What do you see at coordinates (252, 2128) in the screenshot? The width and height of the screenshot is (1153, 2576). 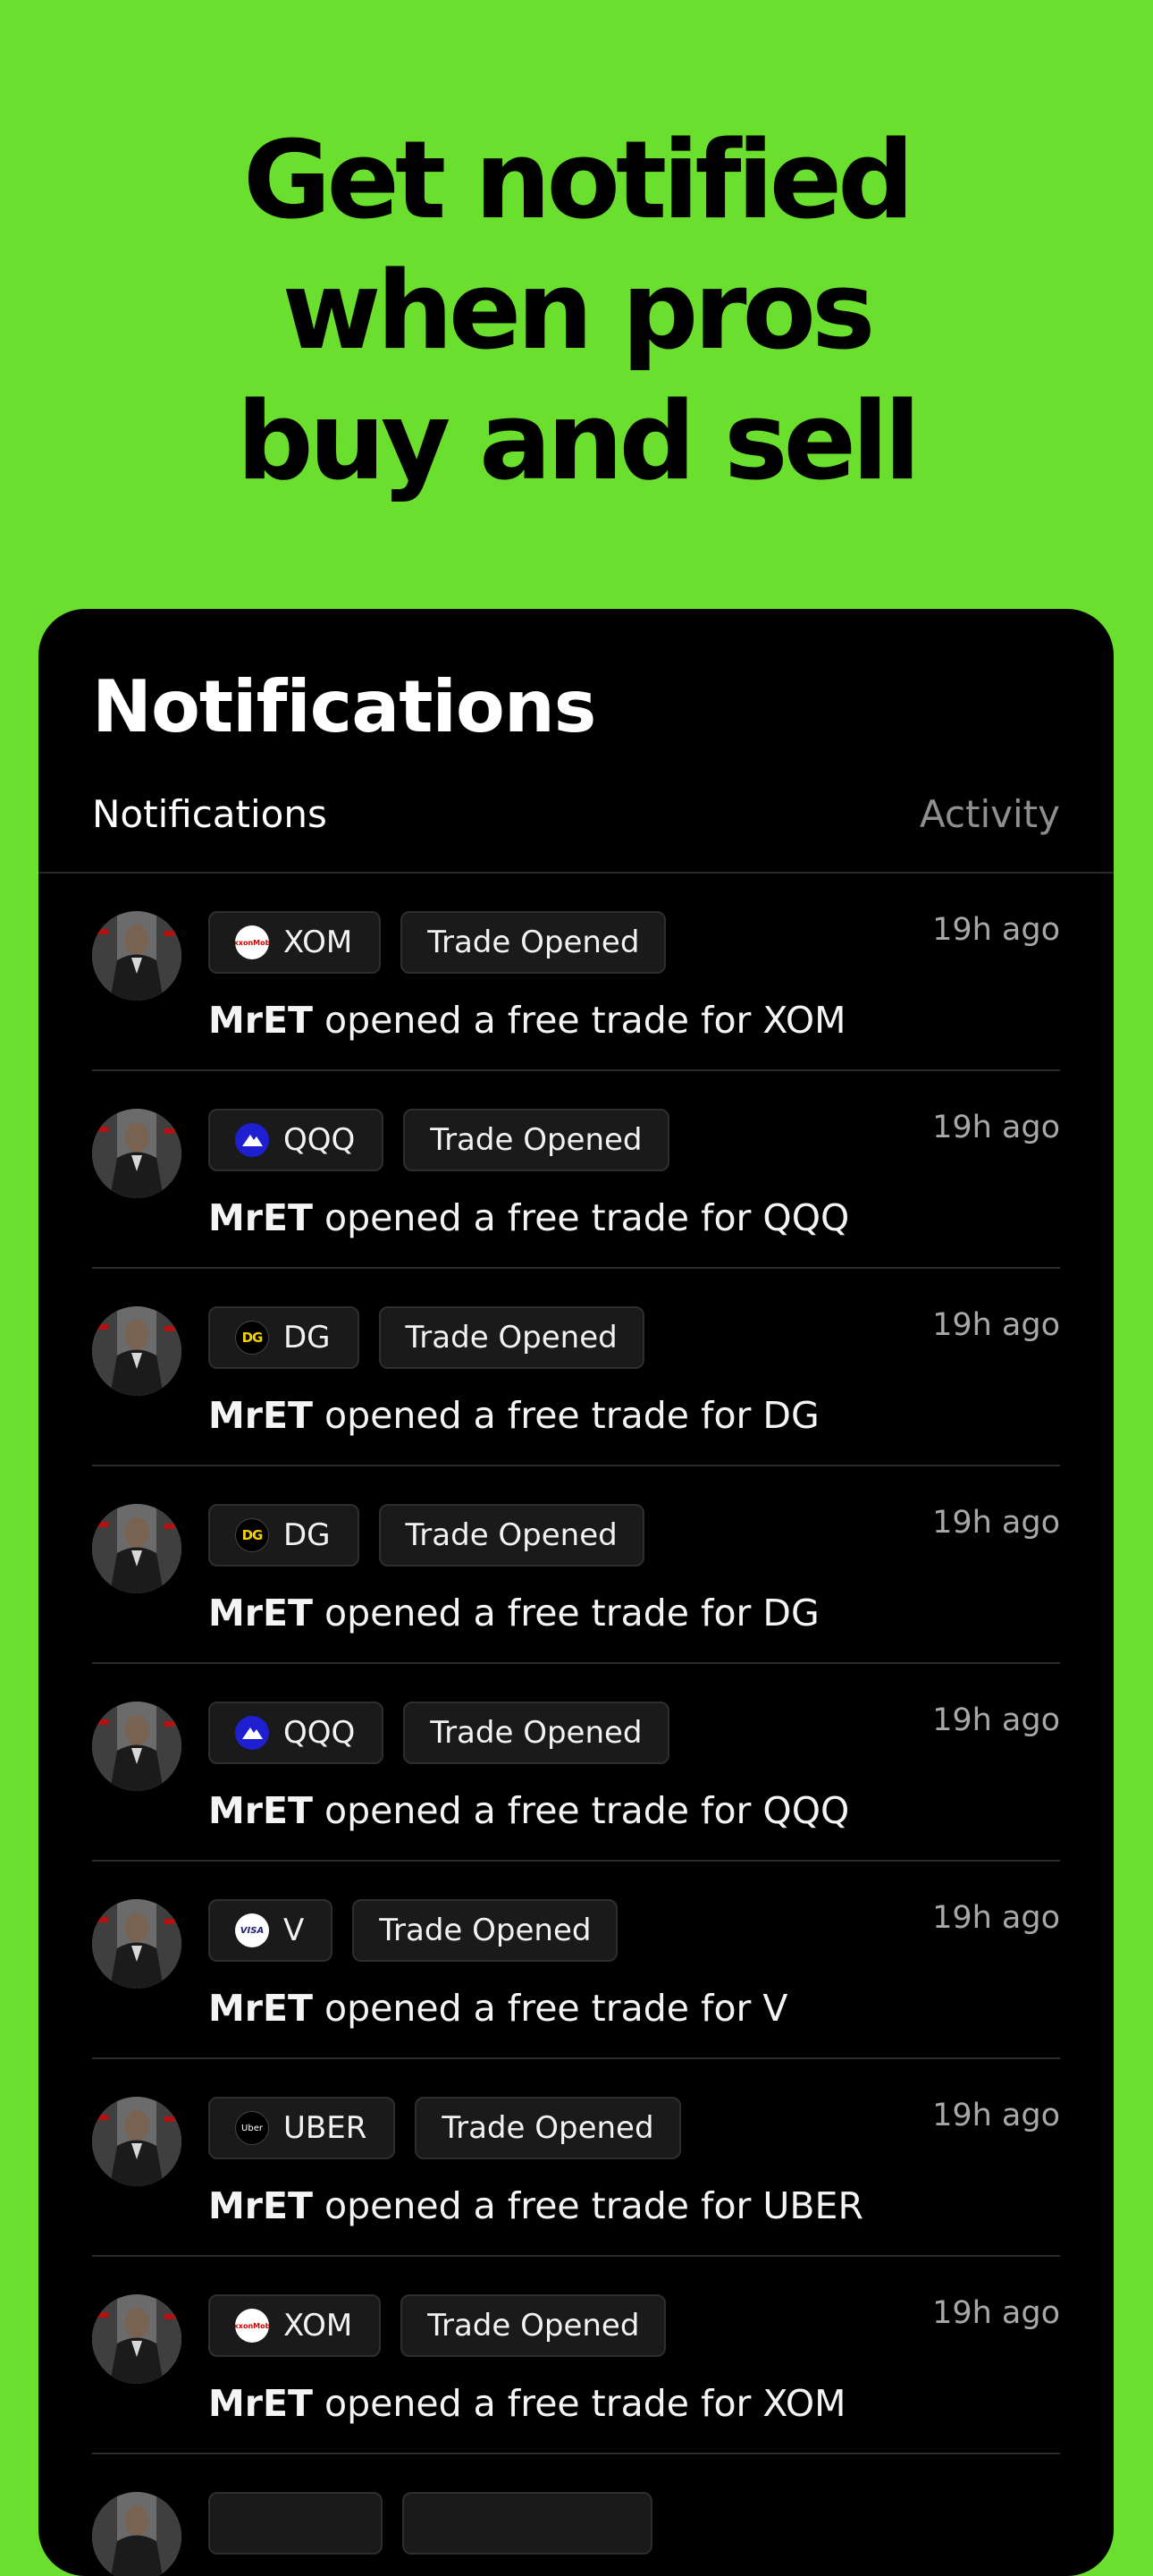 I see `uber-logo-icon: Uber` at bounding box center [252, 2128].